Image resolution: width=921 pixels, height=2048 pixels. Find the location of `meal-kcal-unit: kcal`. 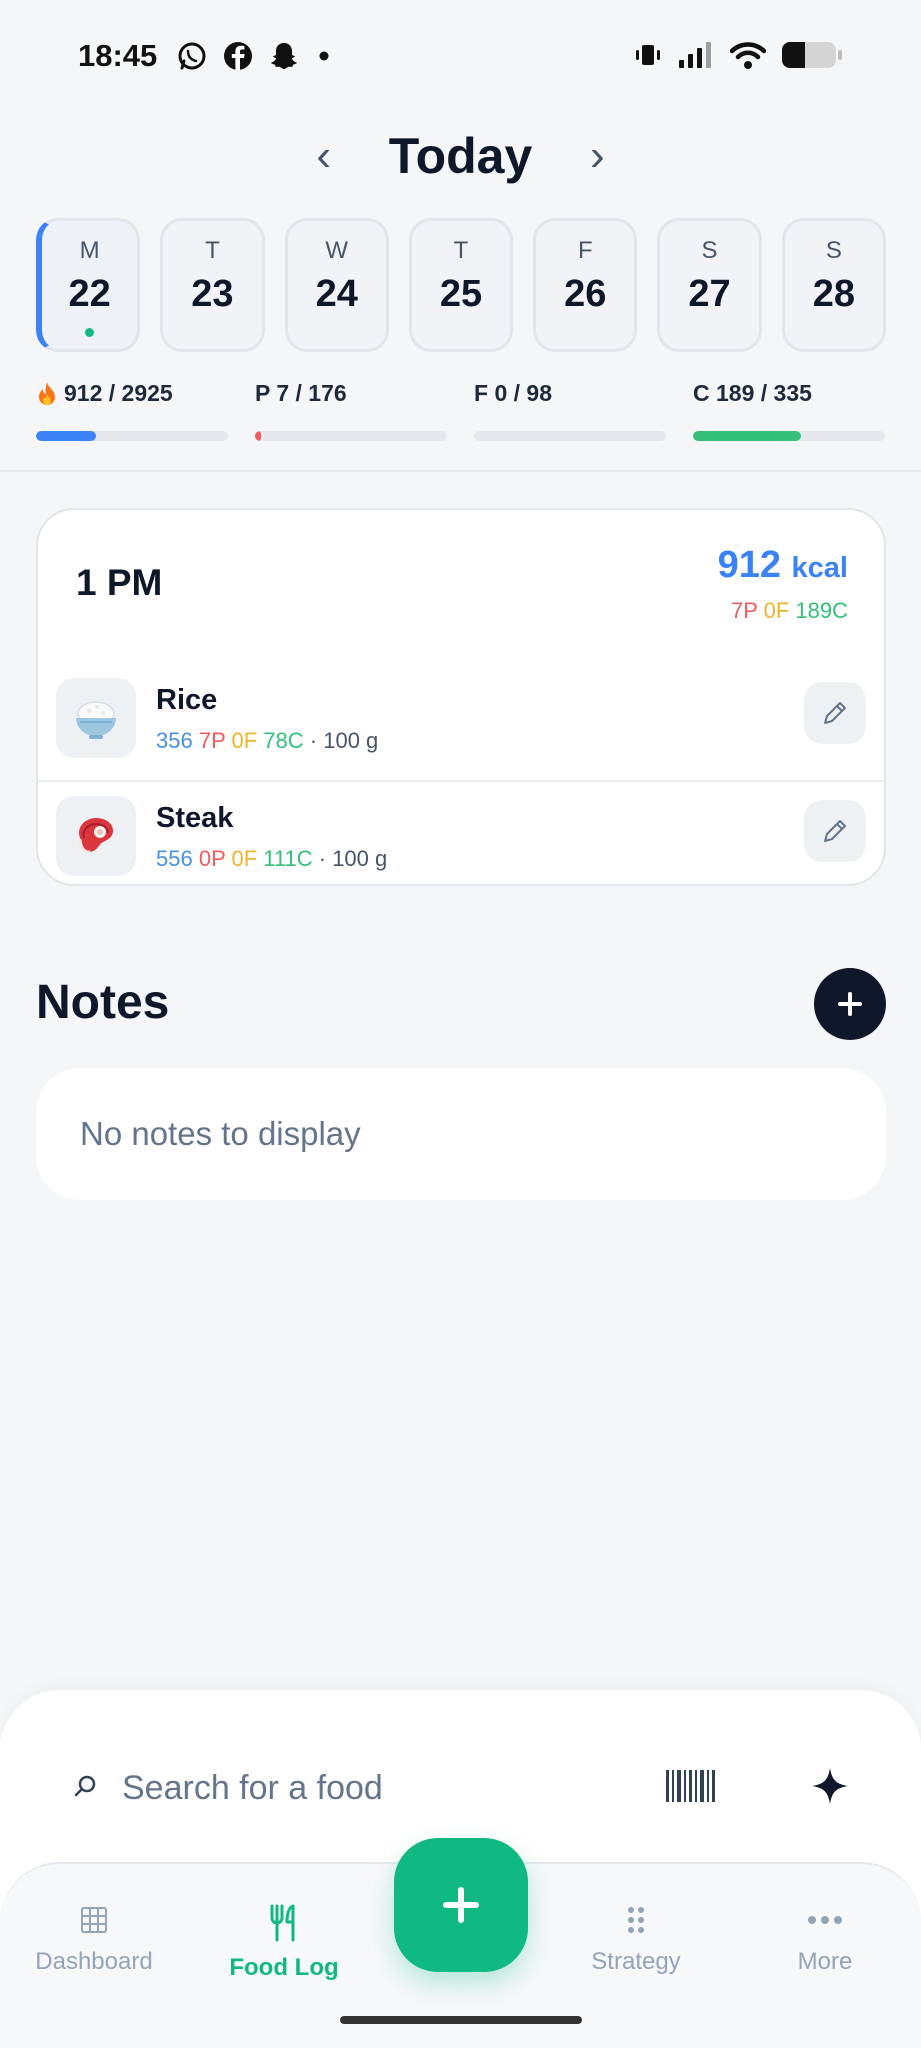

meal-kcal-unit: kcal is located at coordinates (819, 568).